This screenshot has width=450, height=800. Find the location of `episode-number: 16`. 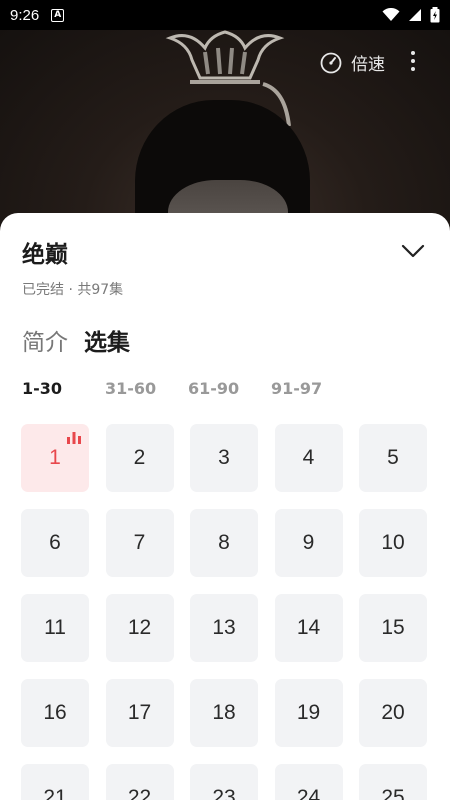

episode-number: 16 is located at coordinates (55, 712).